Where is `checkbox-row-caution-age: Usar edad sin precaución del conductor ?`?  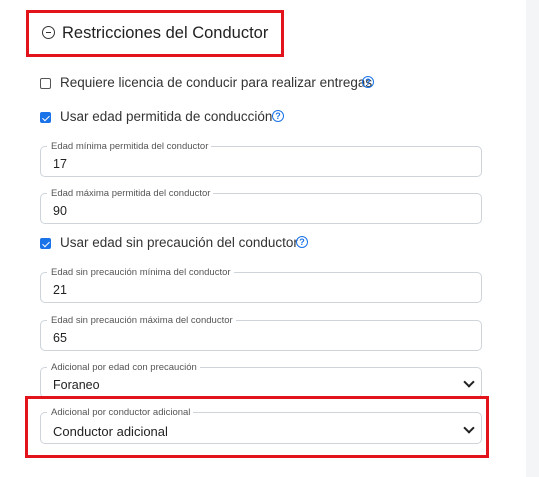
checkbox-row-caution-age: Usar edad sin precaución del conductor ? is located at coordinates (180, 244).